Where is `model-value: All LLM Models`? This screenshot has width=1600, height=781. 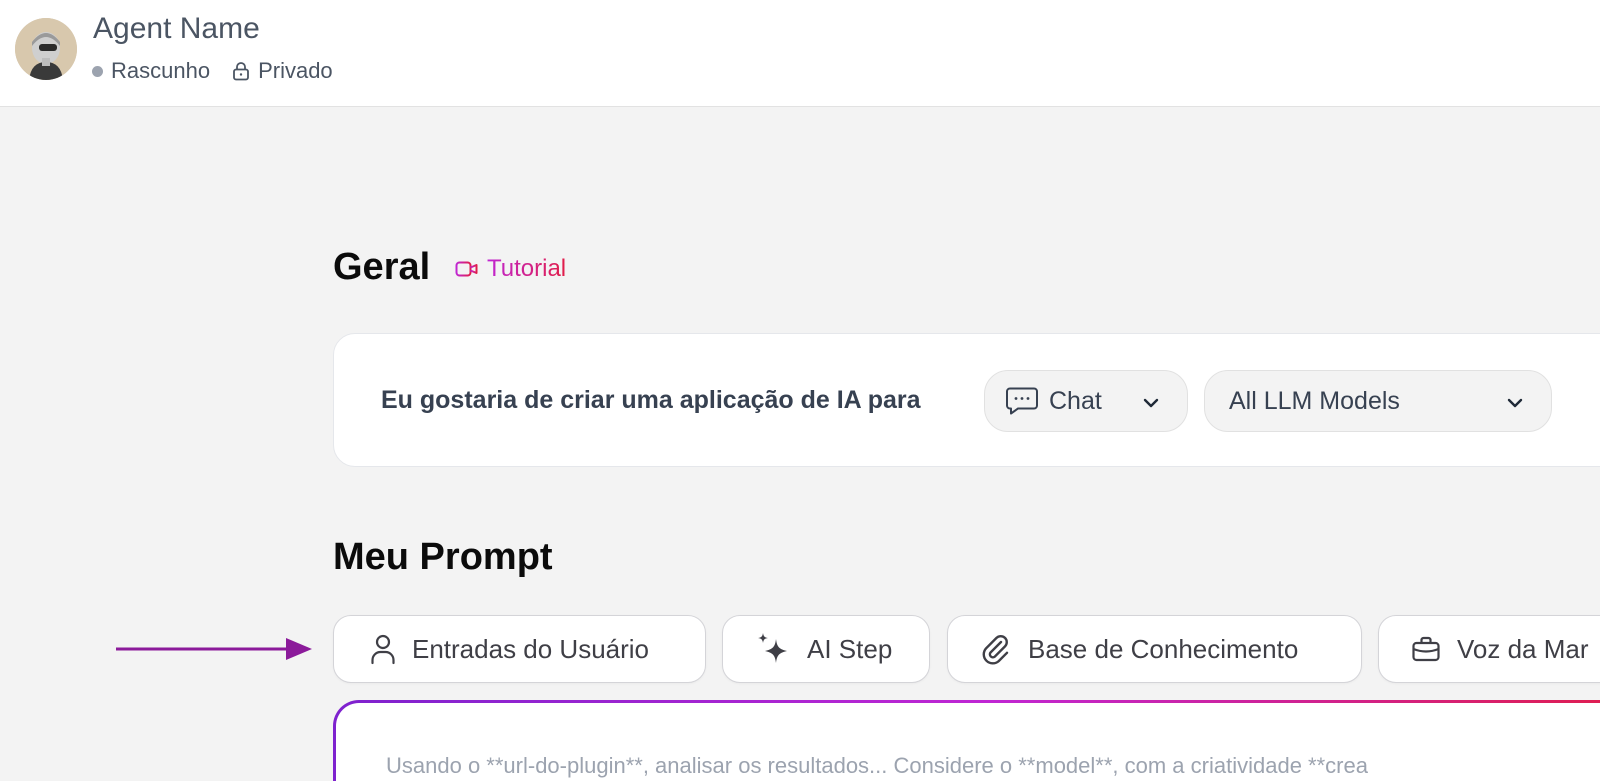 model-value: All LLM Models is located at coordinates (1314, 400).